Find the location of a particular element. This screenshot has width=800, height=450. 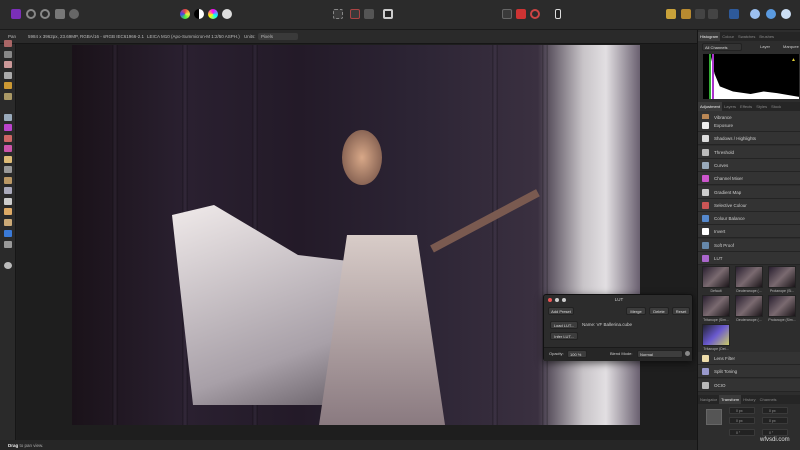

zoom-tool-icon is located at coordinates (8, 265).